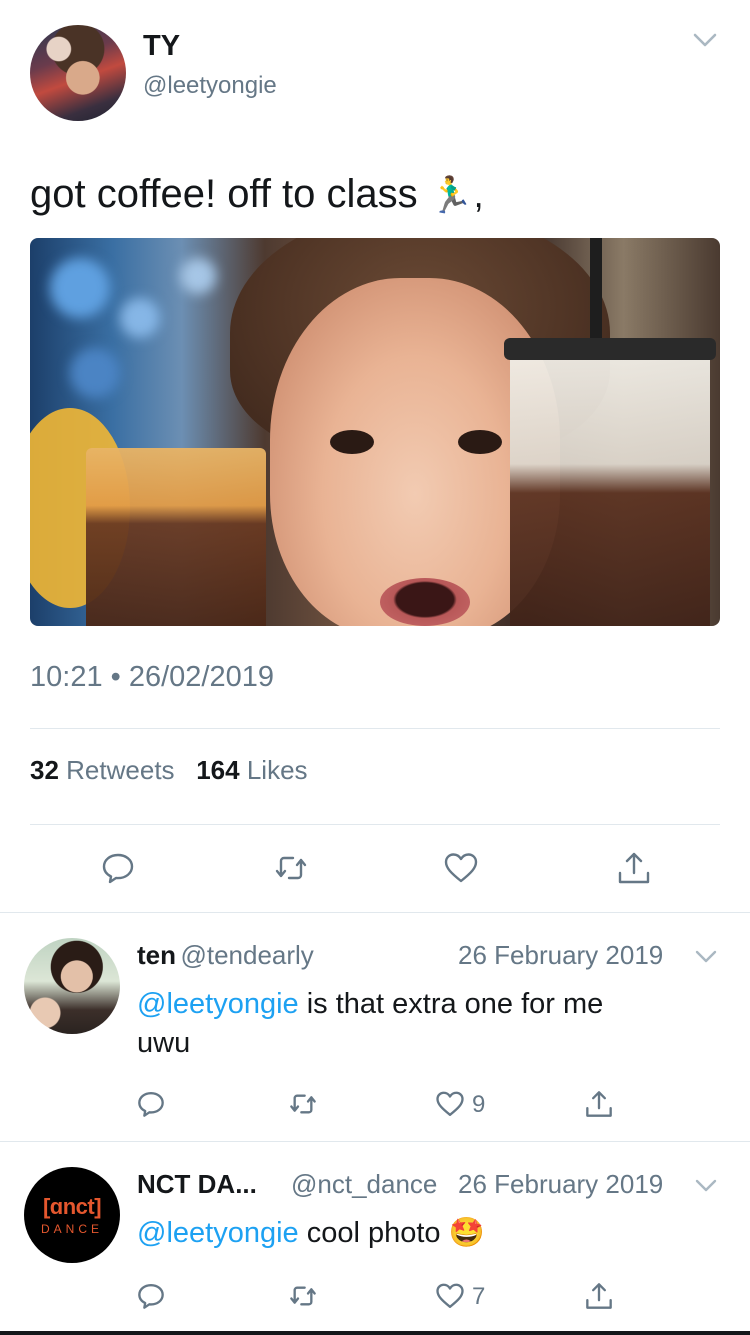  What do you see at coordinates (432, 1024) in the screenshot?
I see `reply-text: @leetyongie is that extra one for me uwu` at bounding box center [432, 1024].